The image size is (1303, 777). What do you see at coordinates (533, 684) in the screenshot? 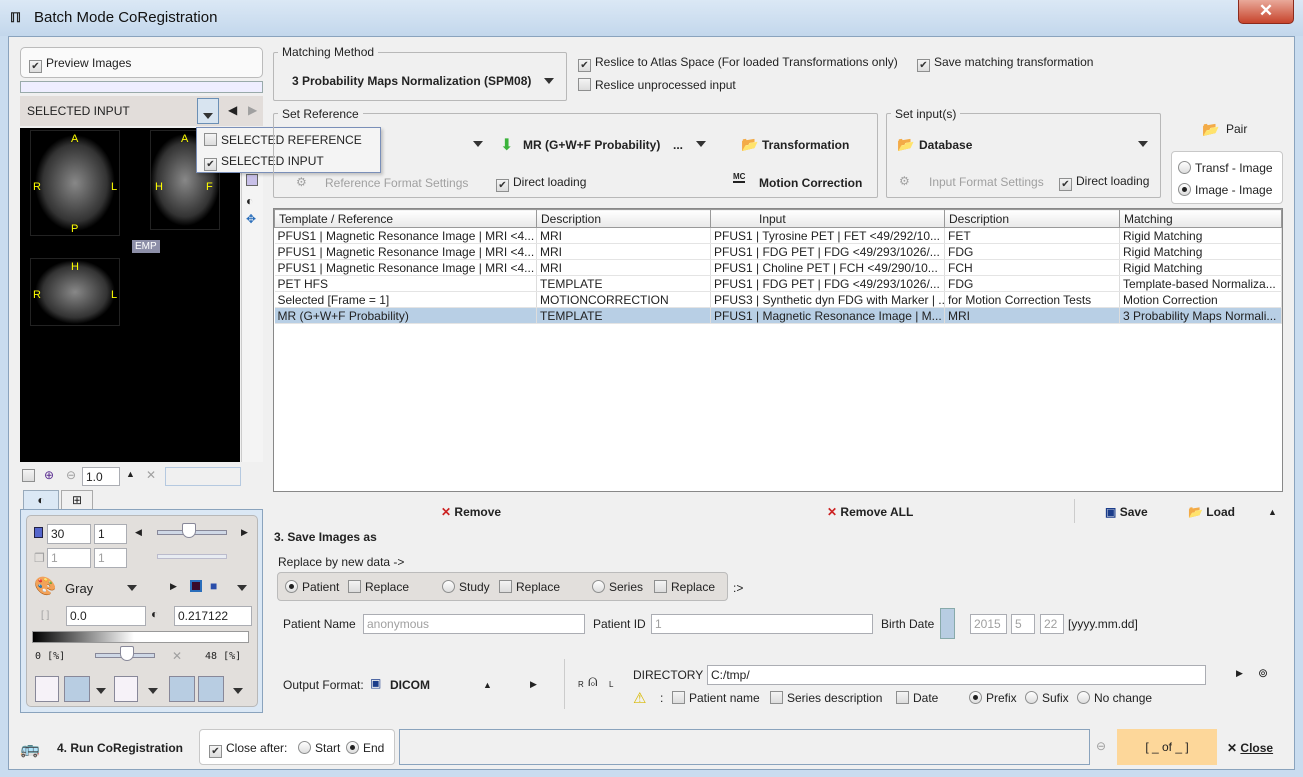
I see `output-next-icon: ▶` at bounding box center [533, 684].